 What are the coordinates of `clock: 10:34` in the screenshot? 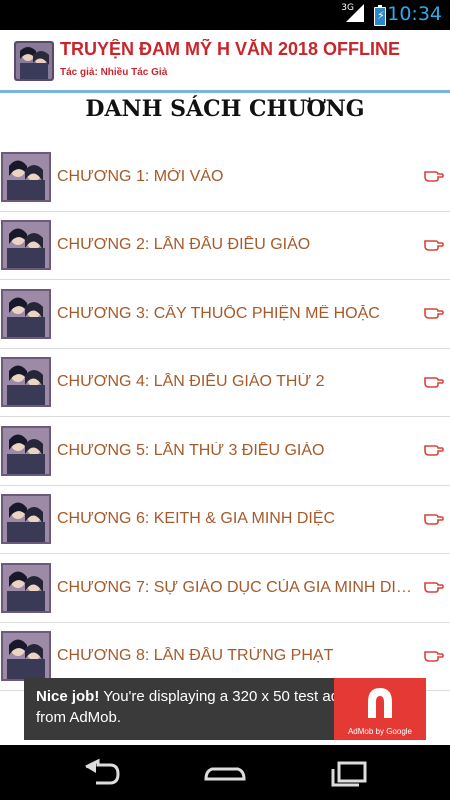 It's located at (414, 14).